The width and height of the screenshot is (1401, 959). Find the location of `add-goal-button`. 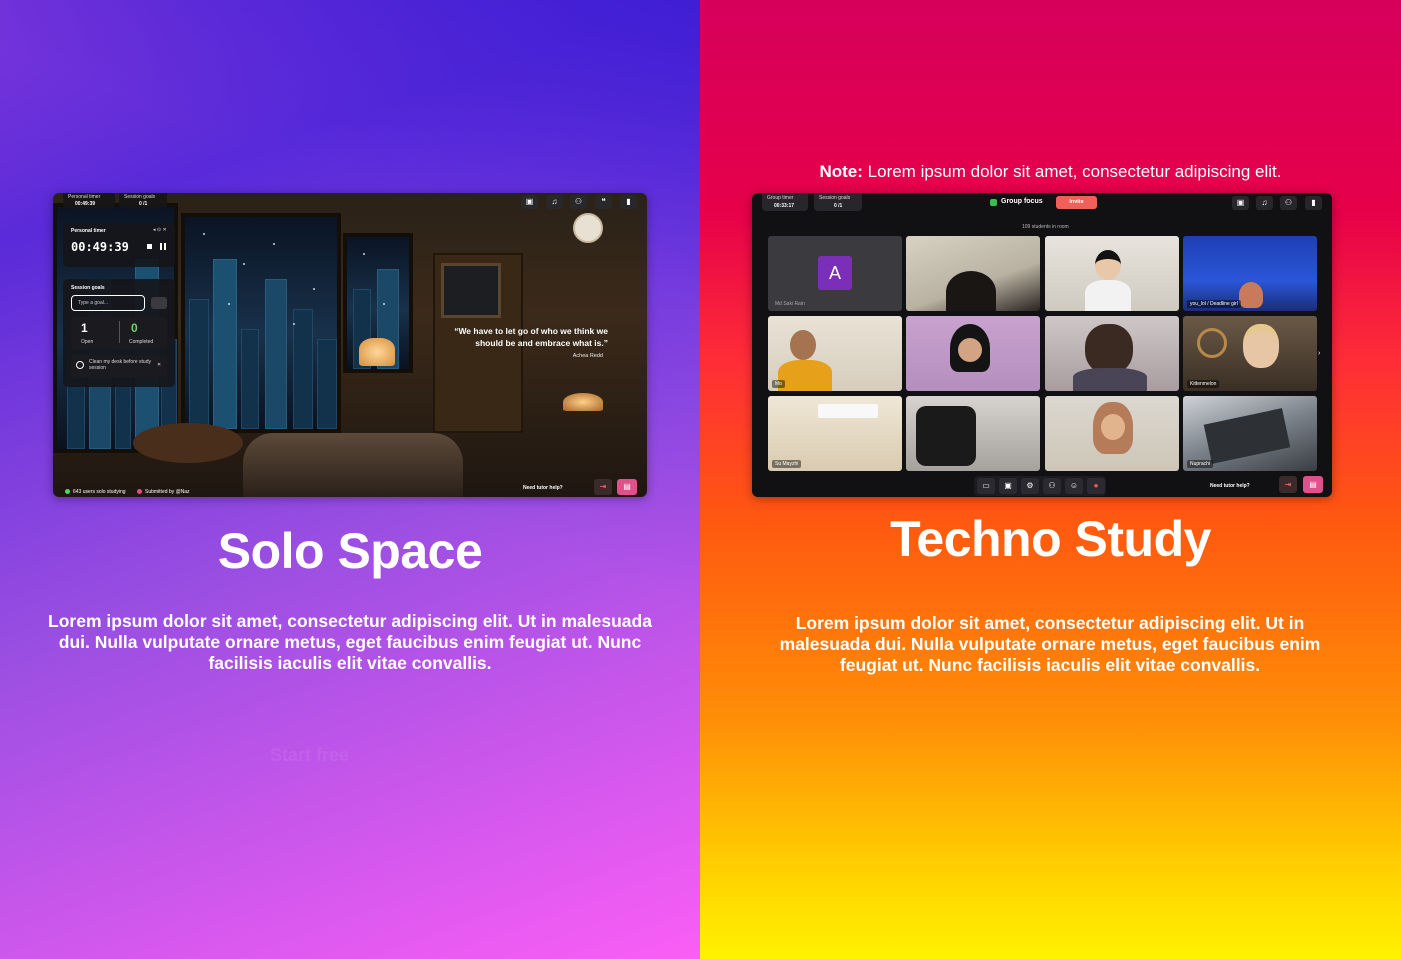

add-goal-button is located at coordinates (159, 303).